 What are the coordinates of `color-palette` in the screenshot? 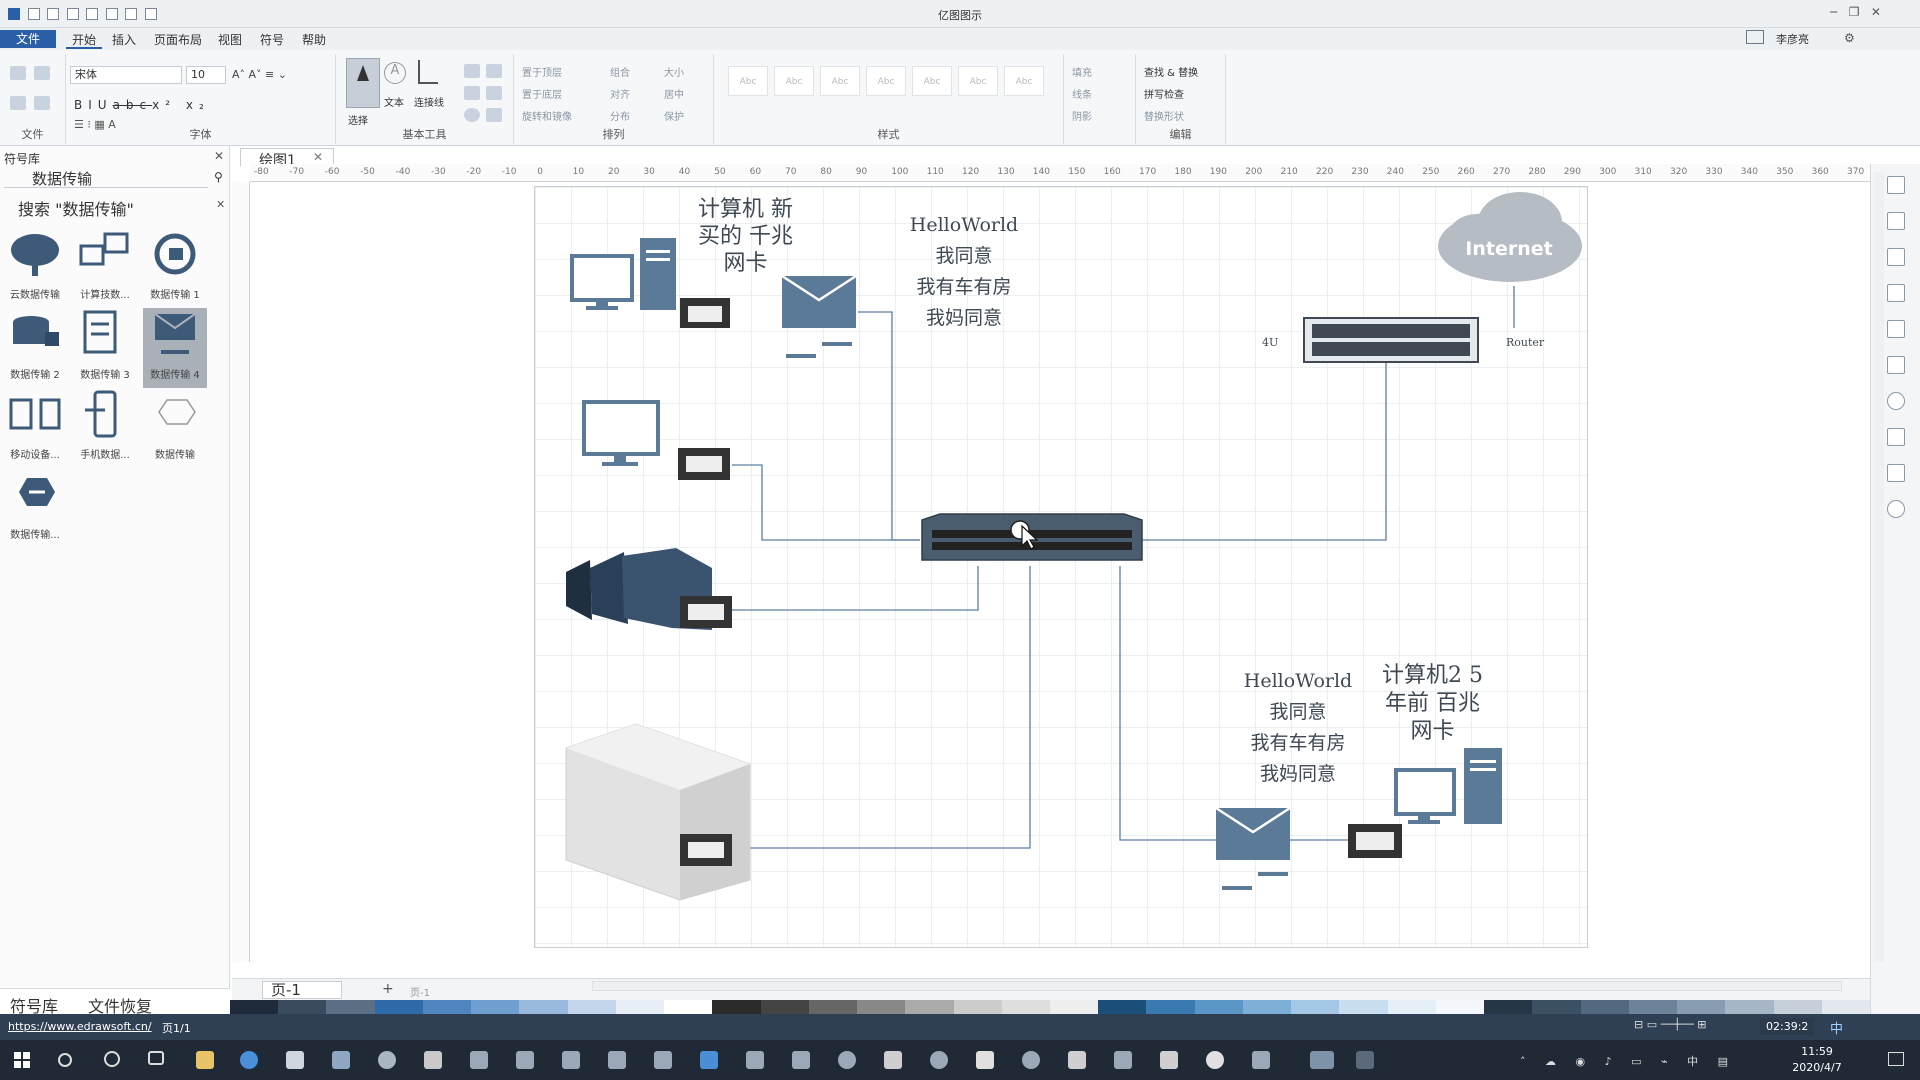 It's located at (1050, 1007).